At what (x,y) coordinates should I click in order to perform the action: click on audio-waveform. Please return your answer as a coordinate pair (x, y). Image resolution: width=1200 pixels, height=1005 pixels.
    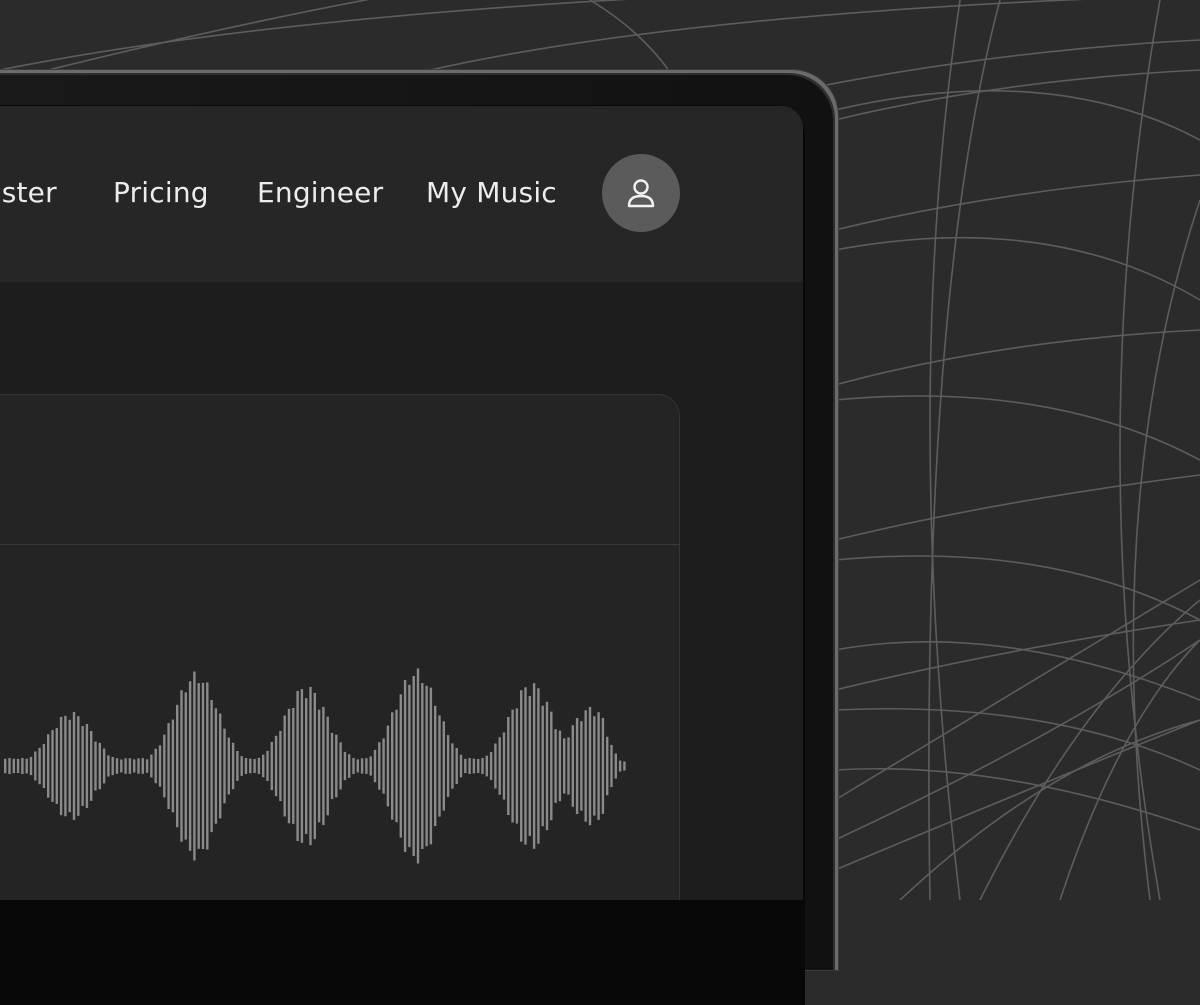
    Looking at the image, I should click on (320, 766).